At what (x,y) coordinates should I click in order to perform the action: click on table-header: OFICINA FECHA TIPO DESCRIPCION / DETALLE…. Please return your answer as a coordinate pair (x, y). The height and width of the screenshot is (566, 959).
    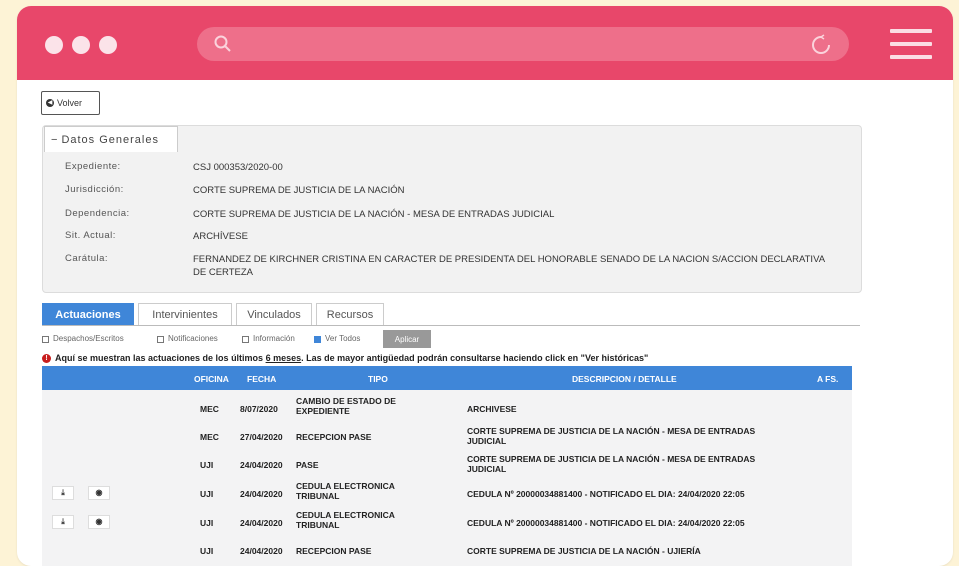
    Looking at the image, I should click on (447, 378).